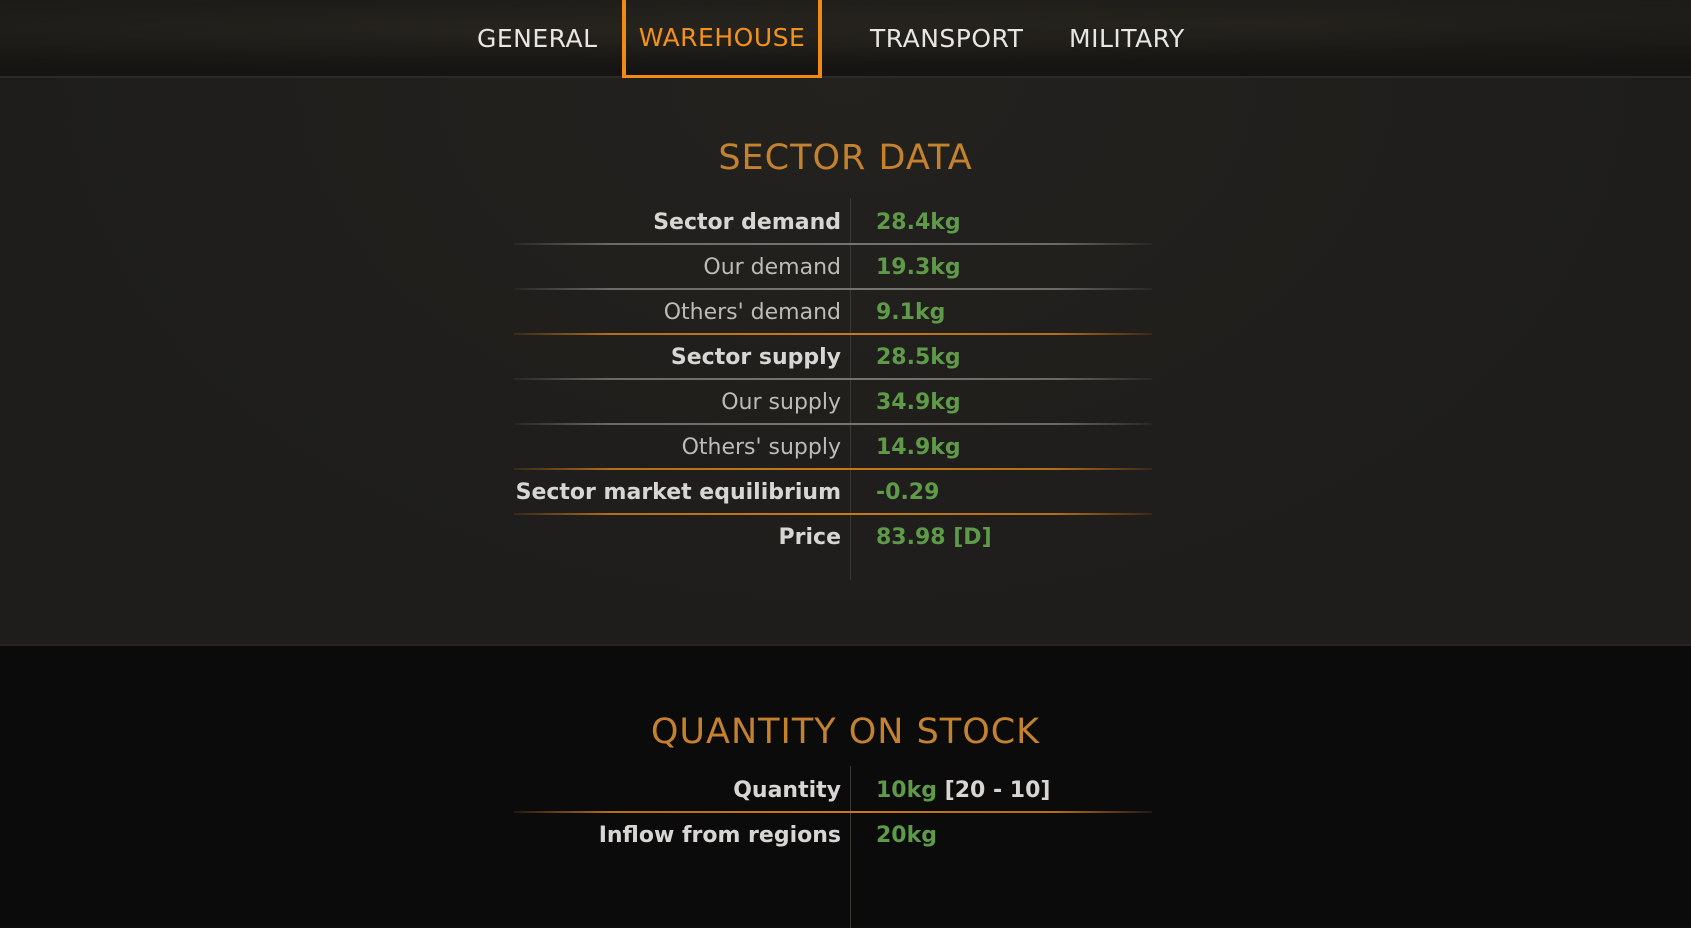  What do you see at coordinates (787, 790) in the screenshot?
I see `label-quantity: Quantity` at bounding box center [787, 790].